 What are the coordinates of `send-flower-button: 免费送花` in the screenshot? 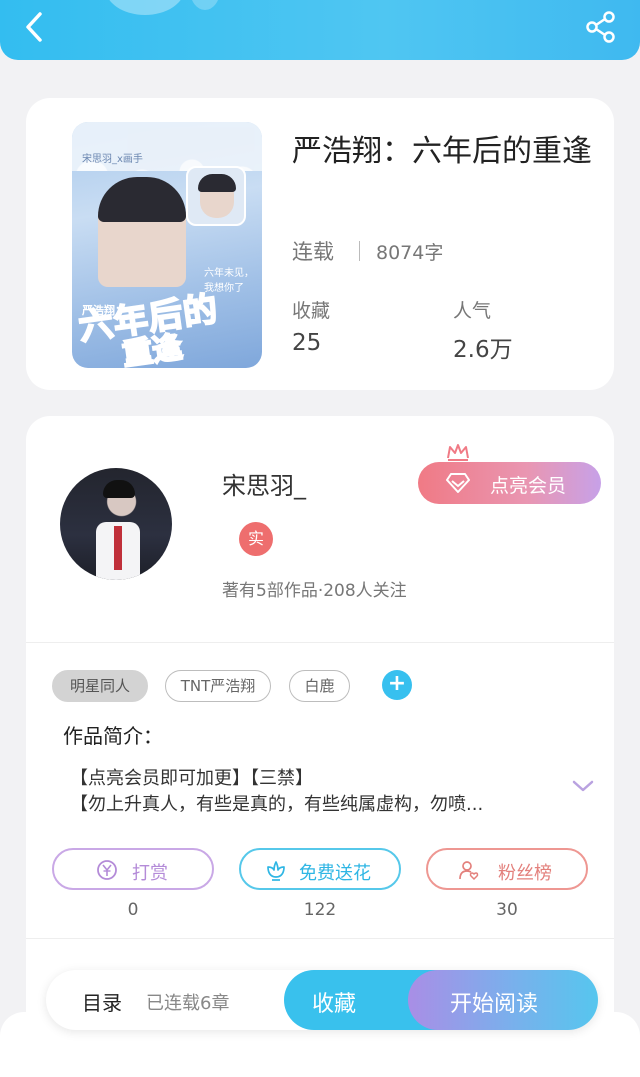 It's located at (320, 869).